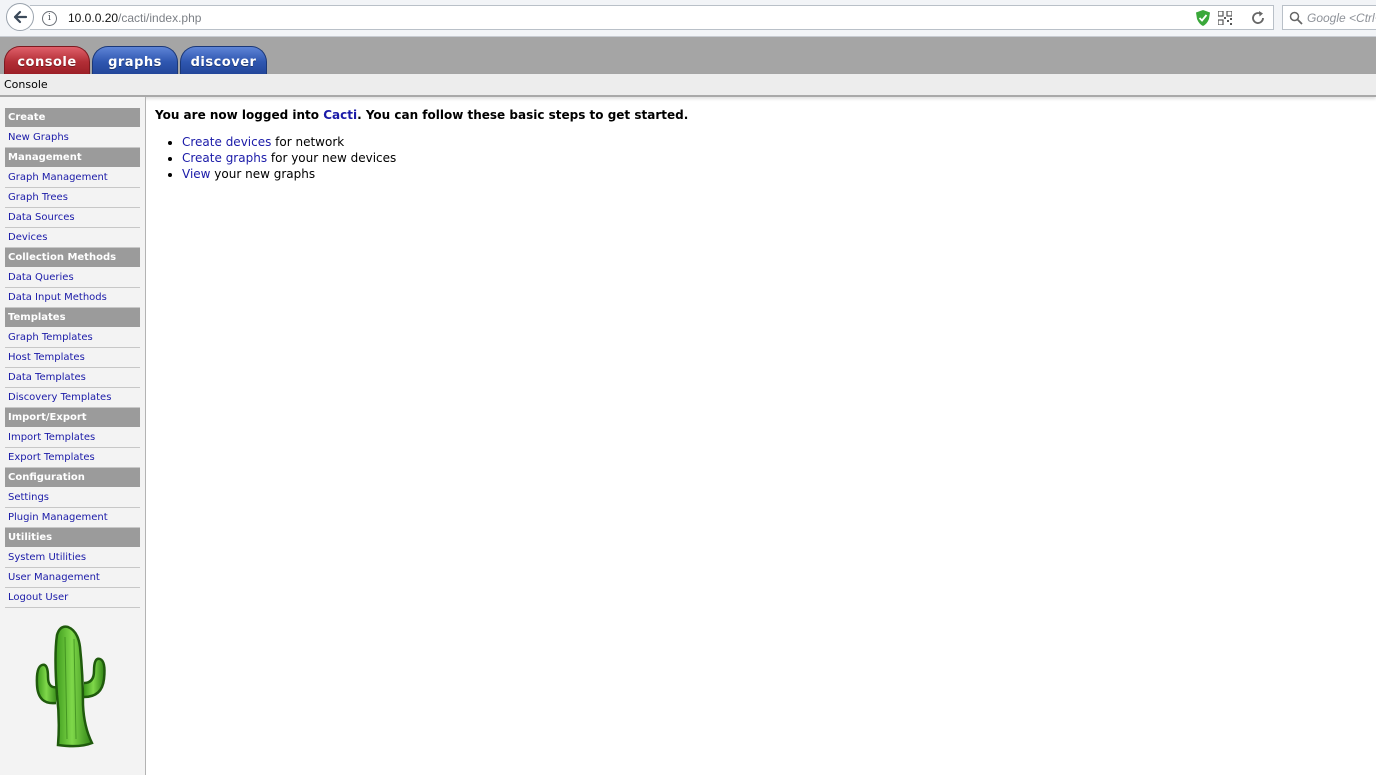 This screenshot has width=1376, height=775. I want to click on menu-section-header: Create, so click(72, 117).